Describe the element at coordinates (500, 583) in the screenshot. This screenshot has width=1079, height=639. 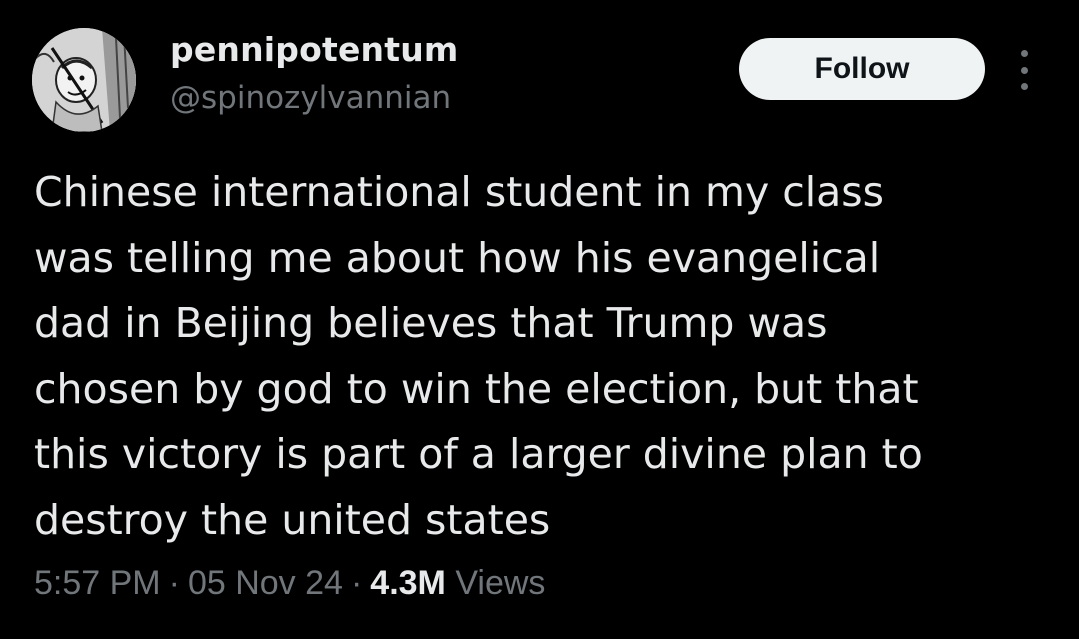
I see `views-label: Views` at that location.